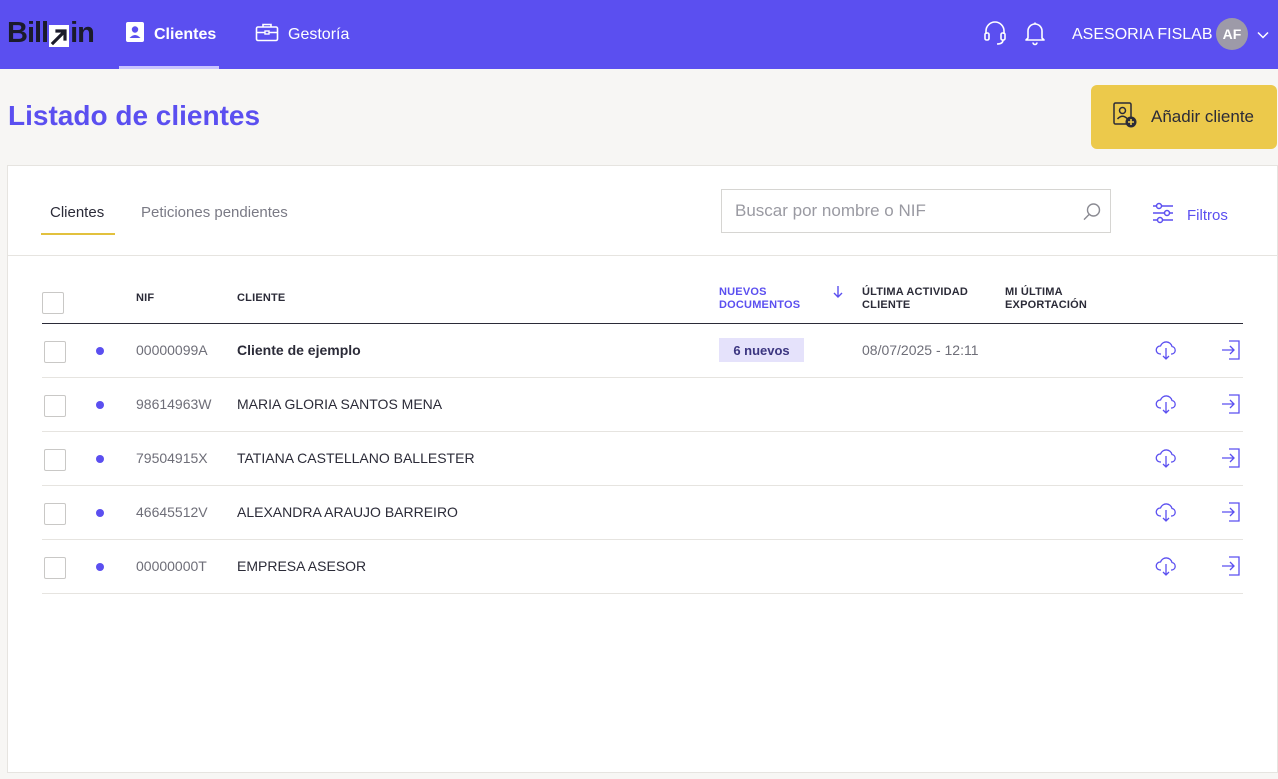 The height and width of the screenshot is (779, 1278). What do you see at coordinates (642, 405) in the screenshot?
I see `table-row: 98614963W MARIA GLORIA SANTOS MENA` at bounding box center [642, 405].